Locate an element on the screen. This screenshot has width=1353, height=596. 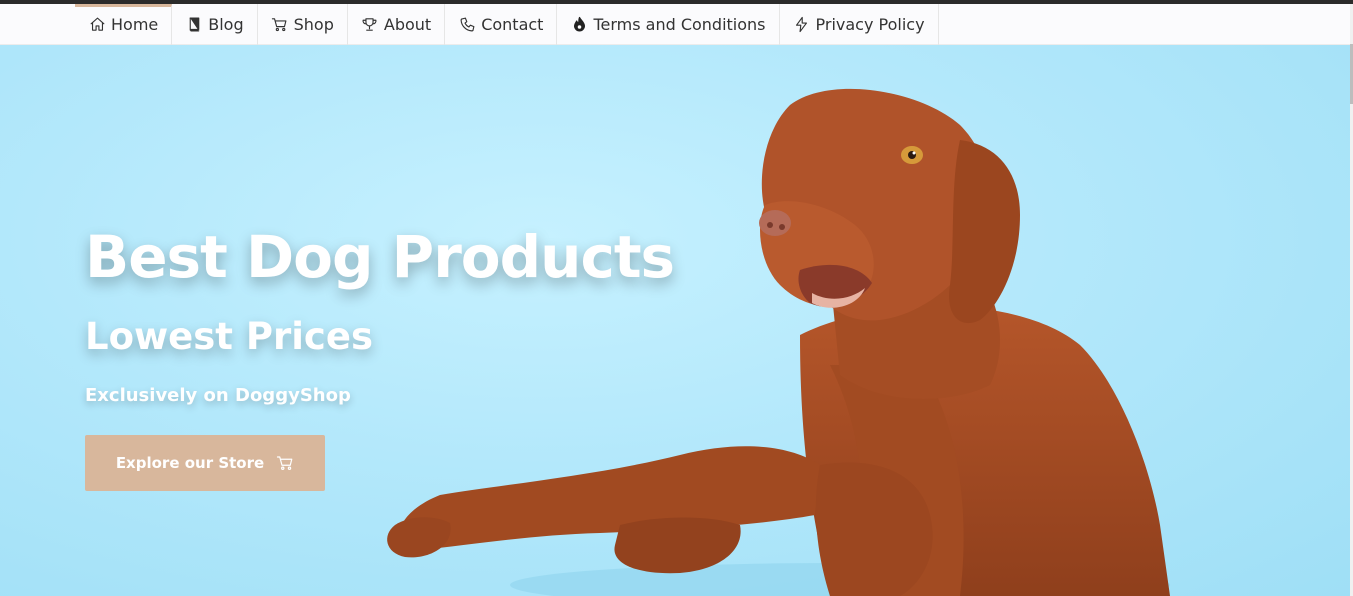
nav-item-contact: Contact is located at coordinates (501, 24).